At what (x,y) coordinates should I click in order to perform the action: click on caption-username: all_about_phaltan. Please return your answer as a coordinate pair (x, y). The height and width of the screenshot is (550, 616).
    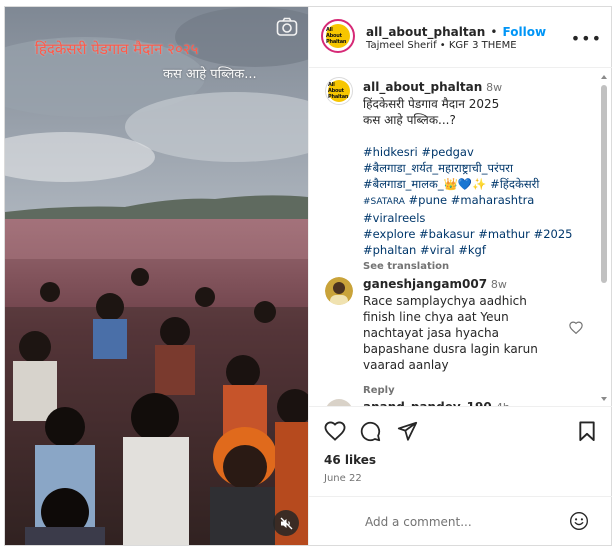
    Looking at the image, I should click on (422, 87).